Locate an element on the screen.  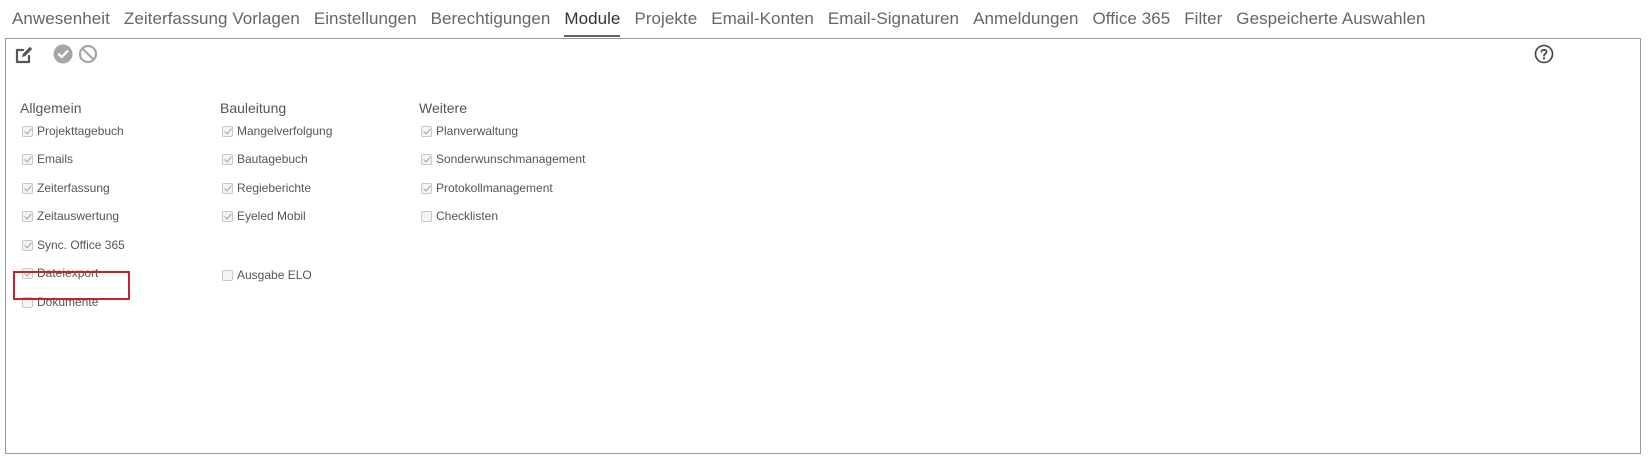
tab-email-signaturen: Email-Signaturen is located at coordinates (893, 18).